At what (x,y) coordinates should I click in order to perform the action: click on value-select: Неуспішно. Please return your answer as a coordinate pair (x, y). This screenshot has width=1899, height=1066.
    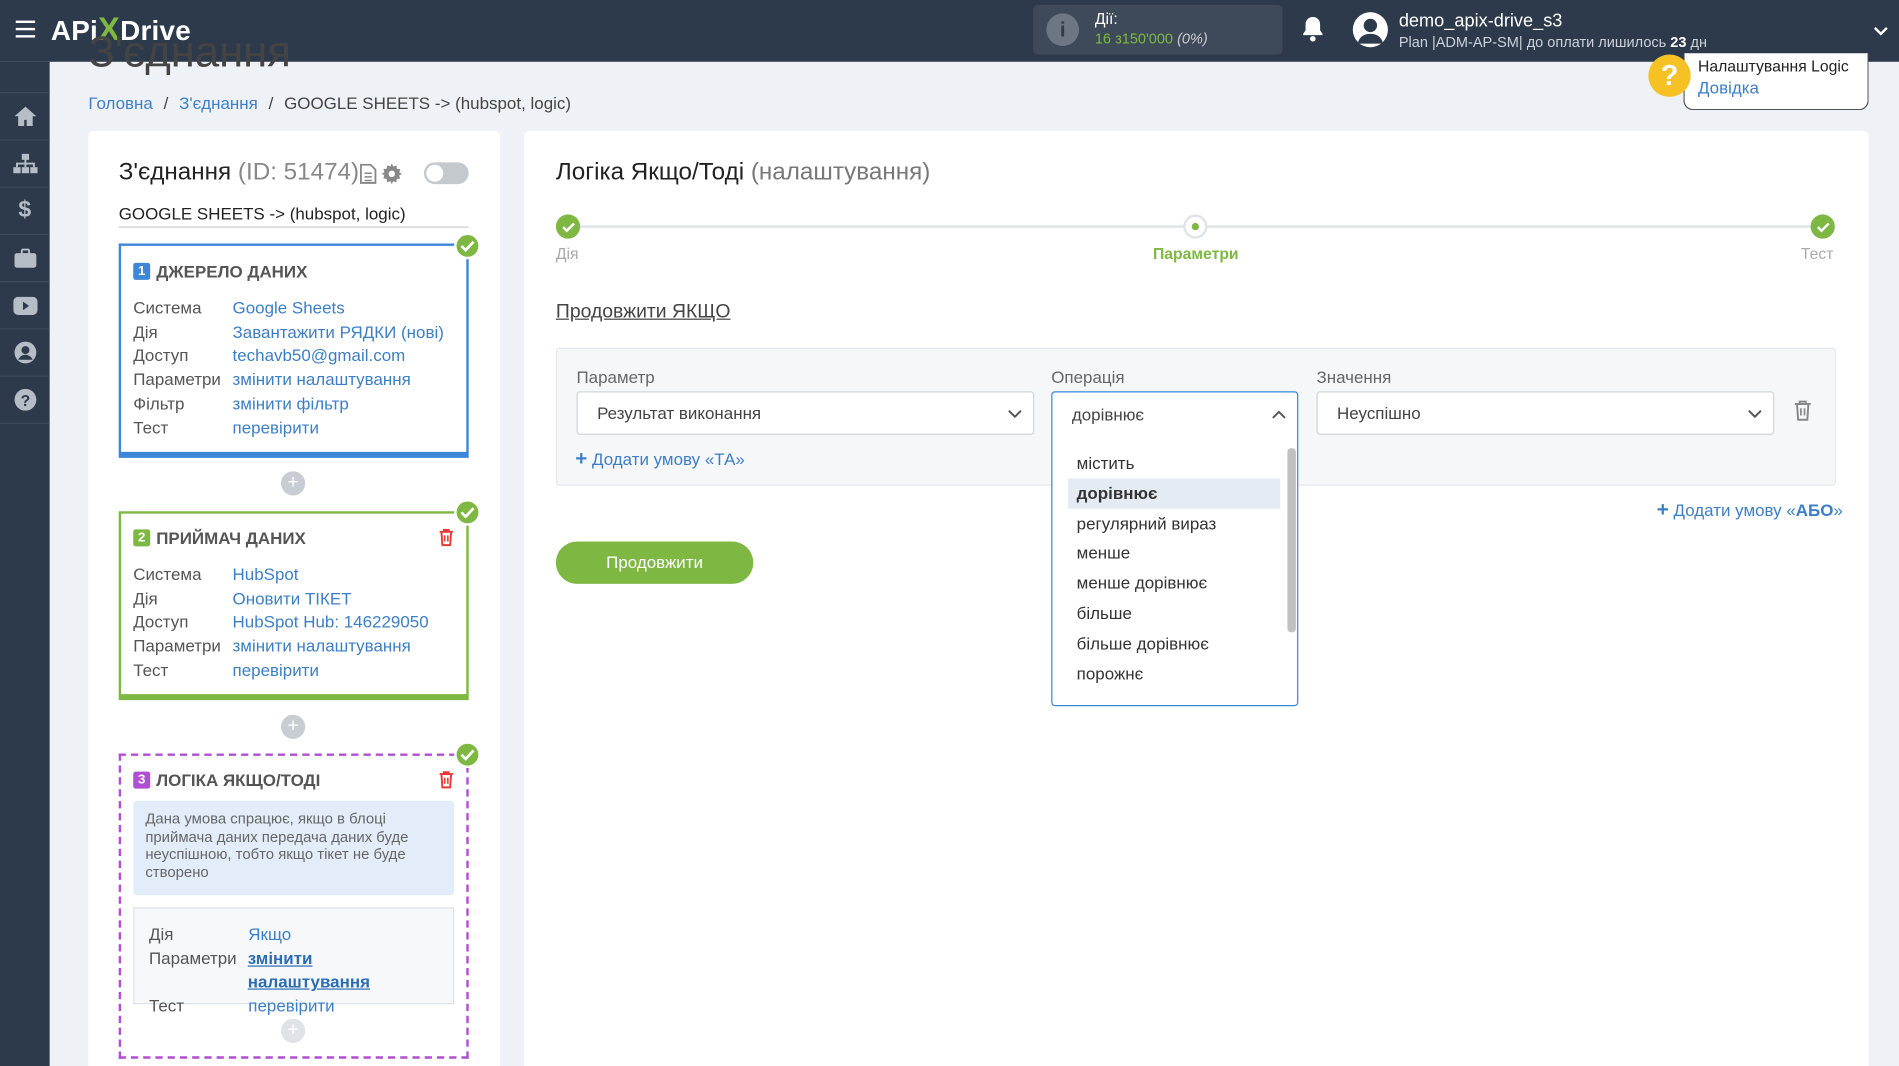
    Looking at the image, I should click on (1545, 413).